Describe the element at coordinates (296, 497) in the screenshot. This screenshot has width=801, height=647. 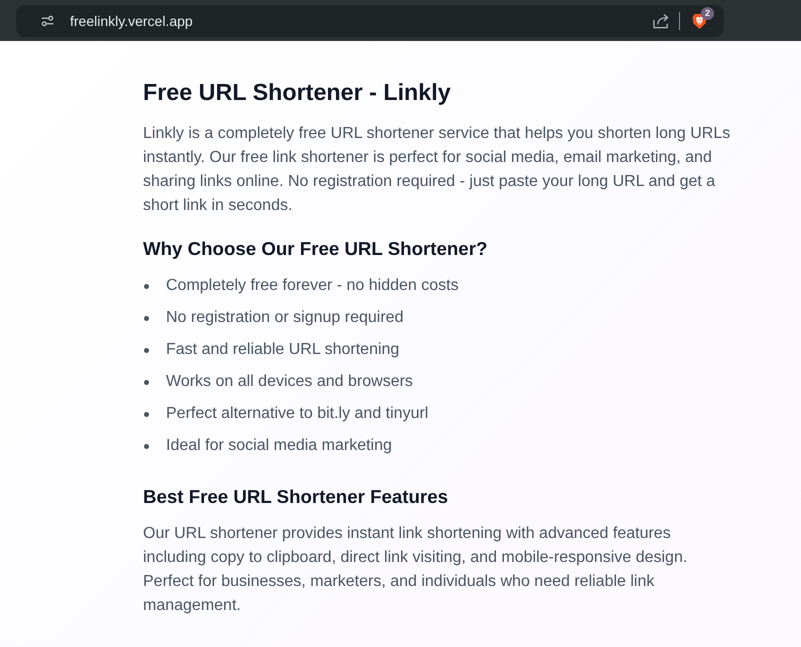
I see `section-heading: Best Free URL Shortener Features` at that location.